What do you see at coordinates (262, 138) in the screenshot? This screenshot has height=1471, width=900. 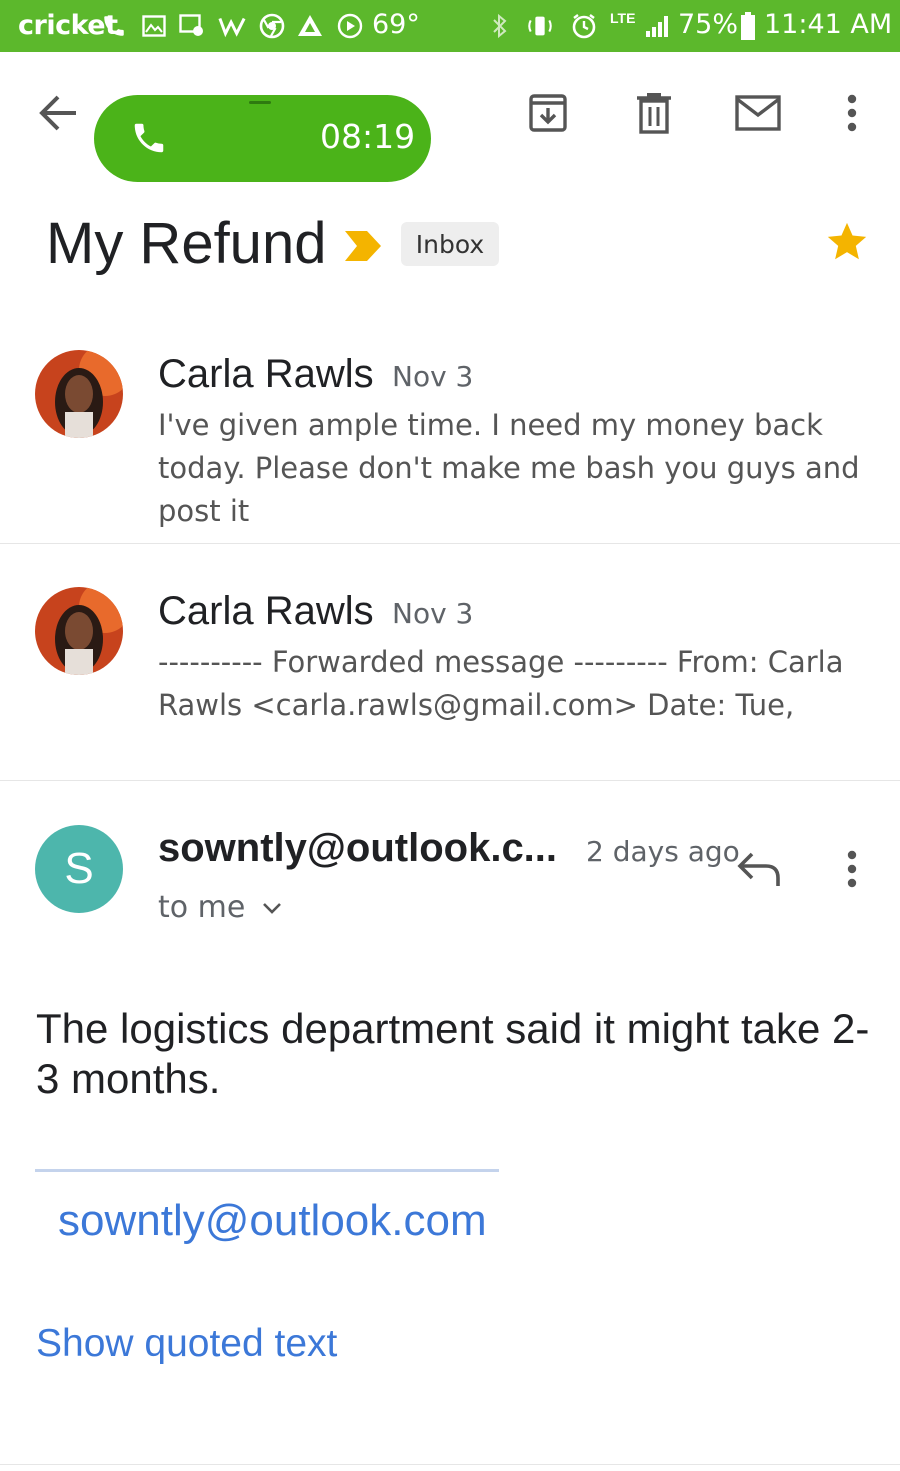 I see `ongoing-call-banner: 08:19` at bounding box center [262, 138].